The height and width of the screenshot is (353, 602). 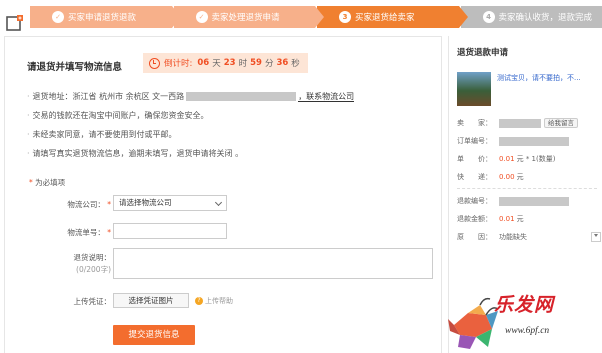 I want to click on price-row: 单 价： 0.01 元 * 1(数量), so click(x=529, y=159).